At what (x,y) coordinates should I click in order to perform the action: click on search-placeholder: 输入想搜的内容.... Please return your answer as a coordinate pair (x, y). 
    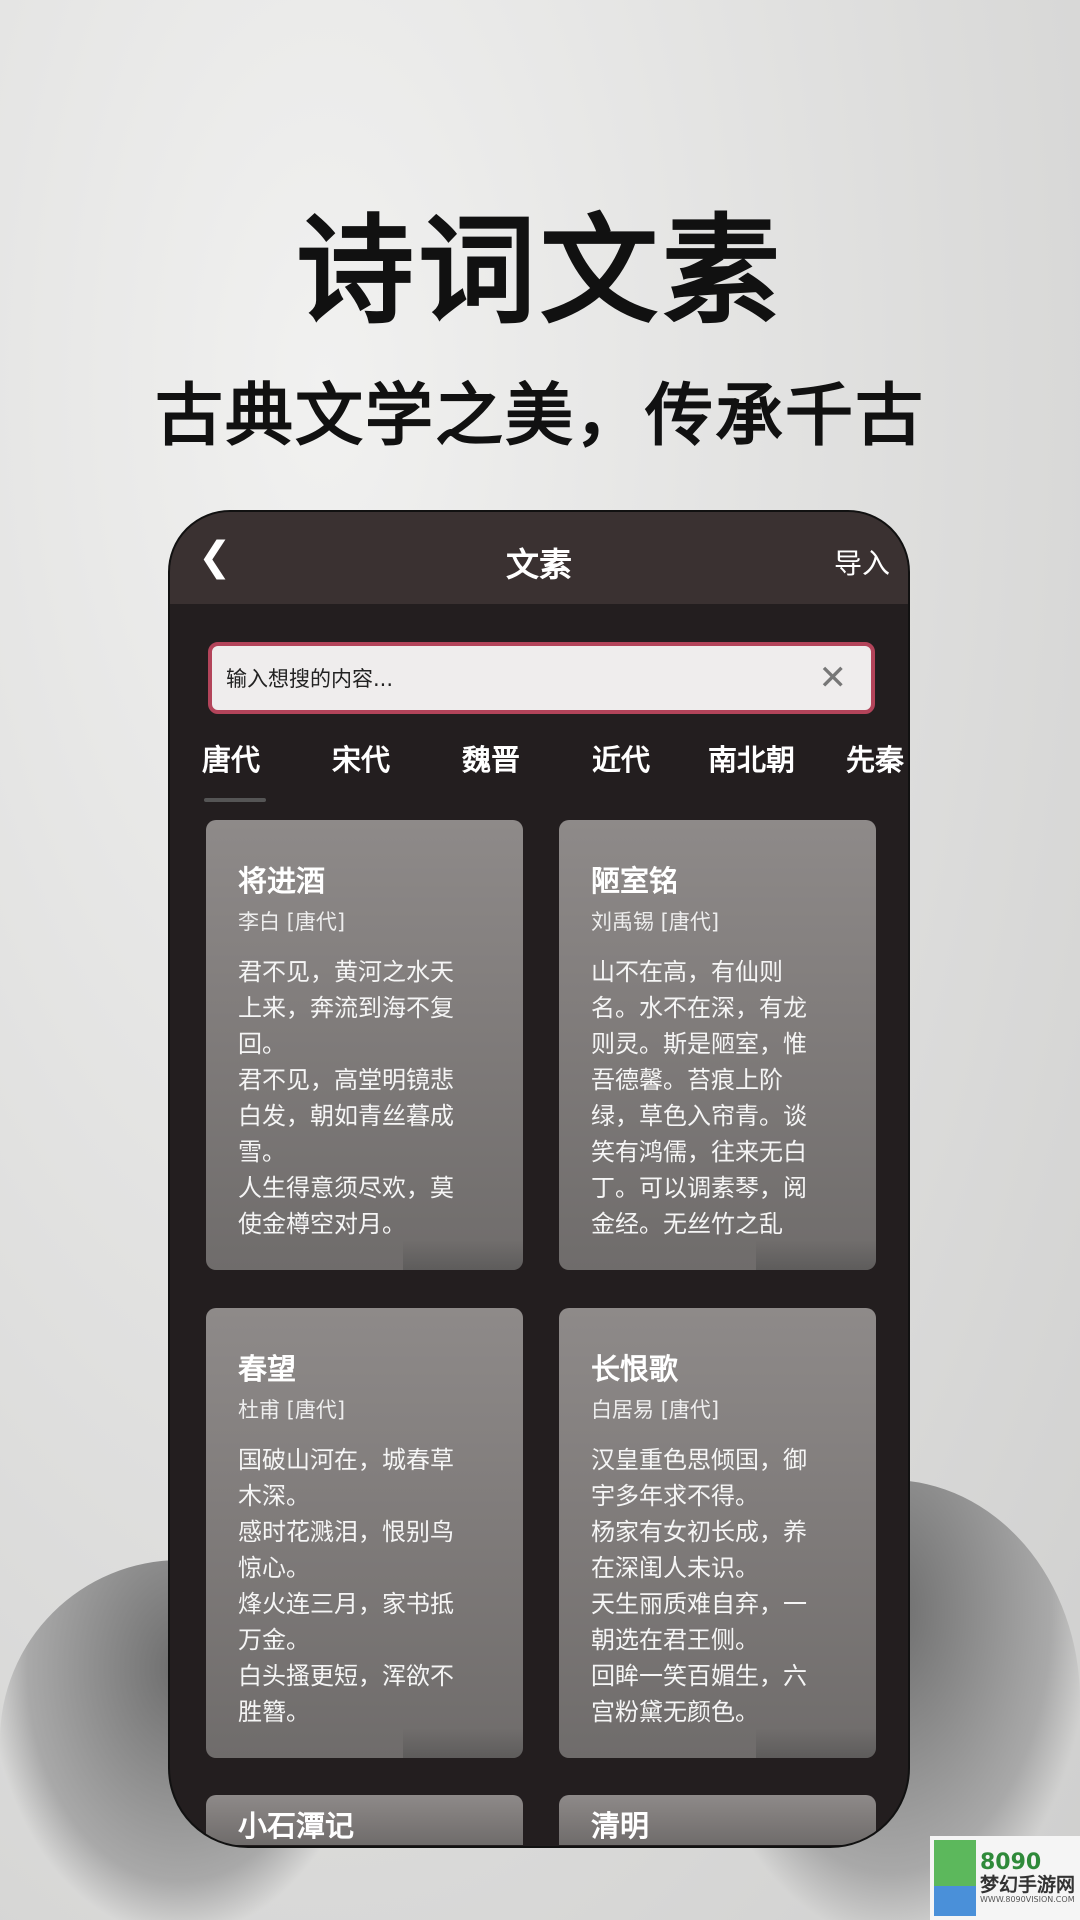
    Looking at the image, I should click on (310, 679).